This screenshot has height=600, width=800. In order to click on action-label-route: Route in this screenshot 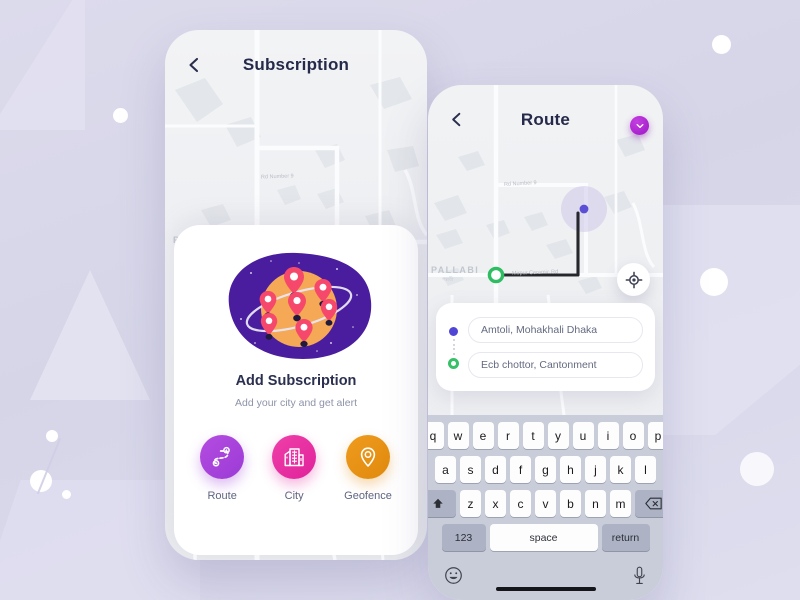, I will do `click(222, 496)`.